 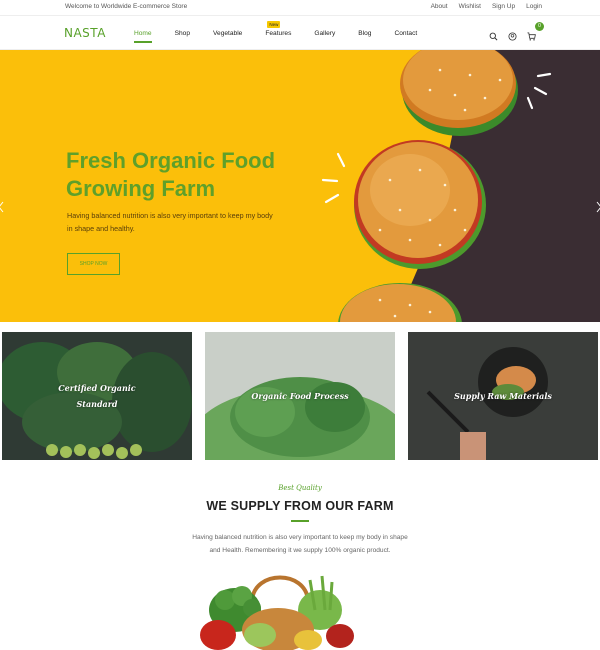 I want to click on search-icon, so click(x=493, y=34).